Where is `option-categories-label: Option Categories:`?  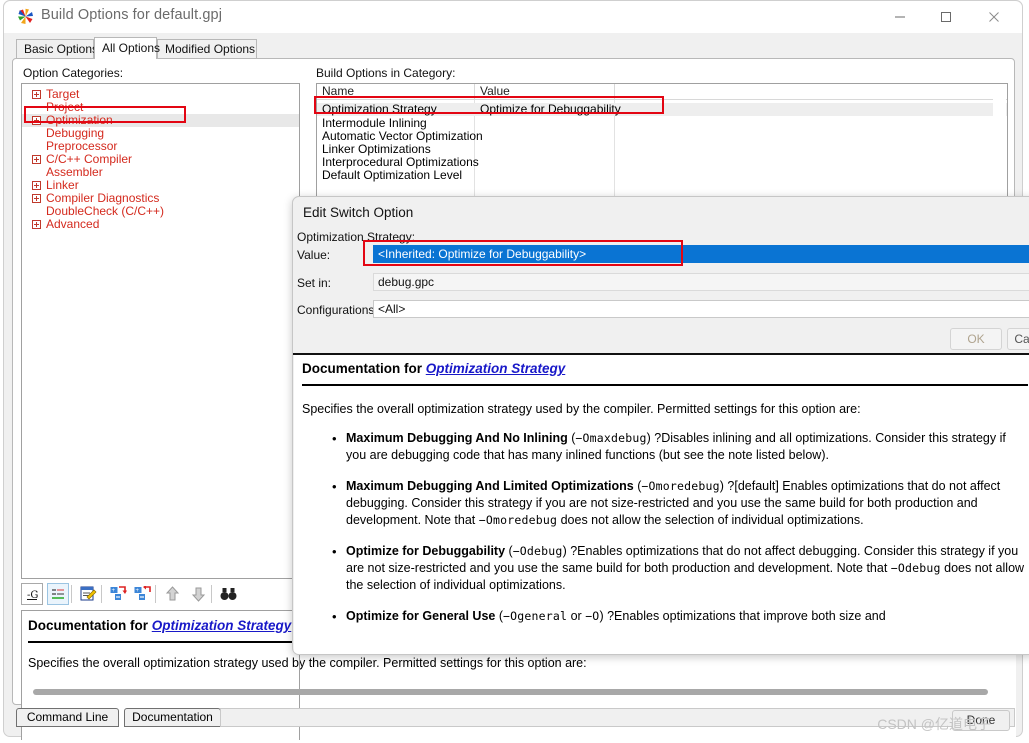
option-categories-label: Option Categories: is located at coordinates (73, 73).